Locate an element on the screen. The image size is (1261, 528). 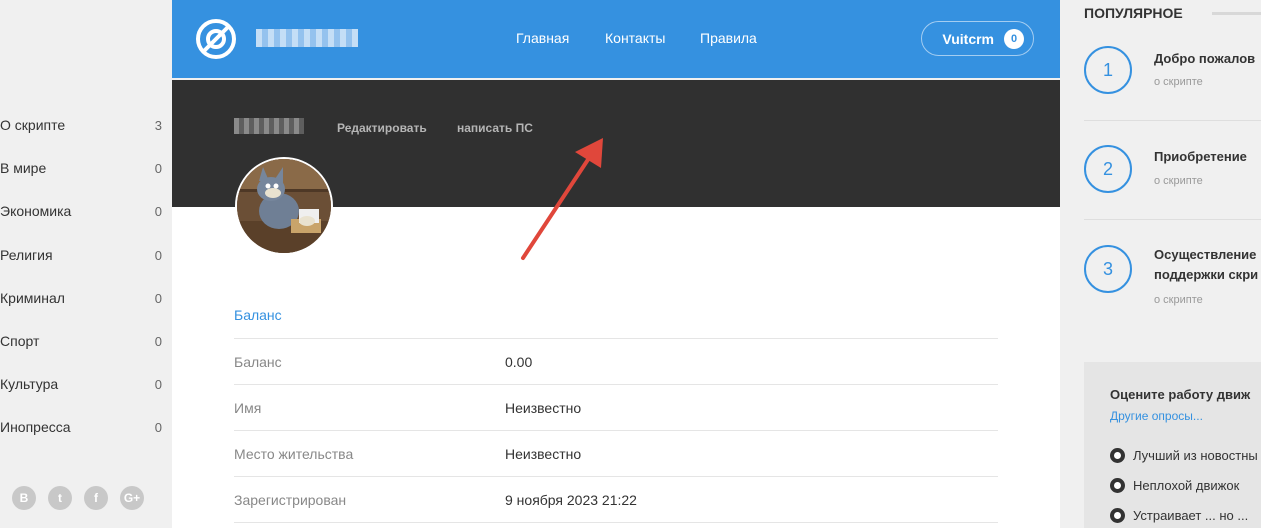
profile-row: Зарегистрирован 9 ноября 2023 21:22 is located at coordinates (616, 499).